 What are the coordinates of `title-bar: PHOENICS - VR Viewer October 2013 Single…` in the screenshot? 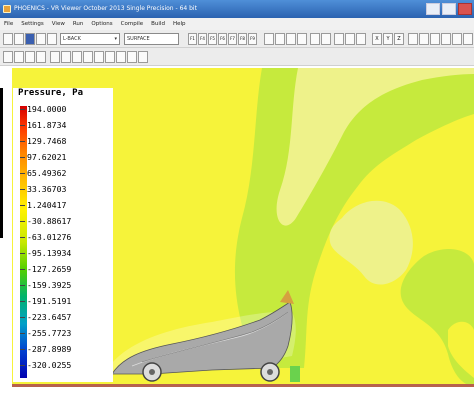 It's located at (237, 9).